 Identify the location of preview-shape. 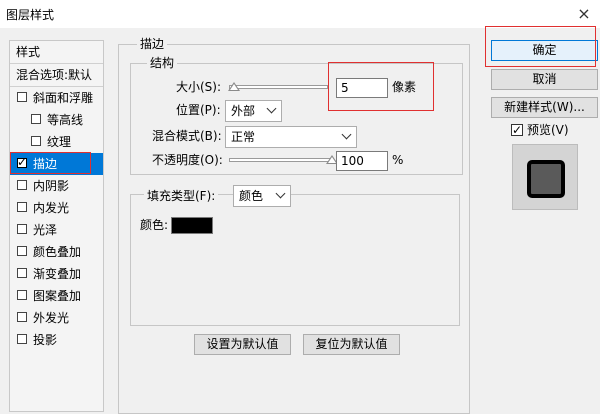
(546, 179).